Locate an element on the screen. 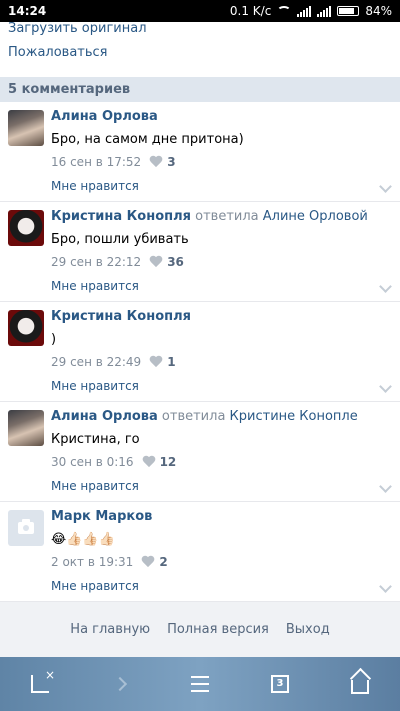 This screenshot has width=400, height=711. network-speed: 0.1 K/c is located at coordinates (250, 11).